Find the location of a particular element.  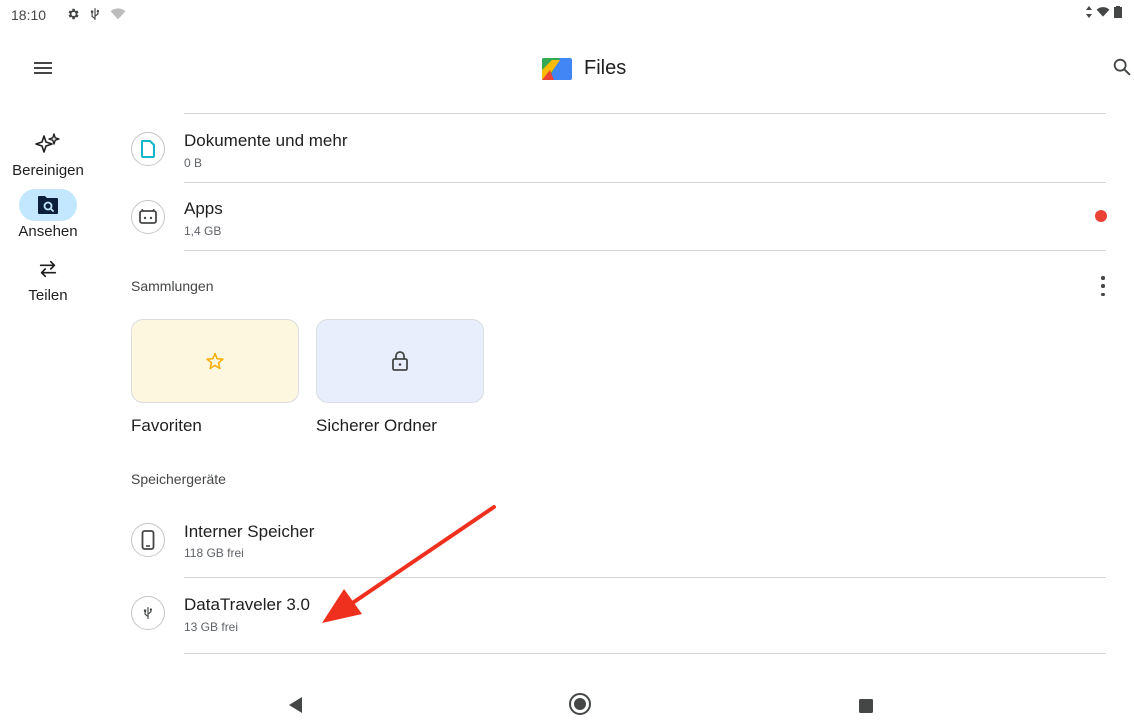

system-nav-bar is located at coordinates (567, 700).